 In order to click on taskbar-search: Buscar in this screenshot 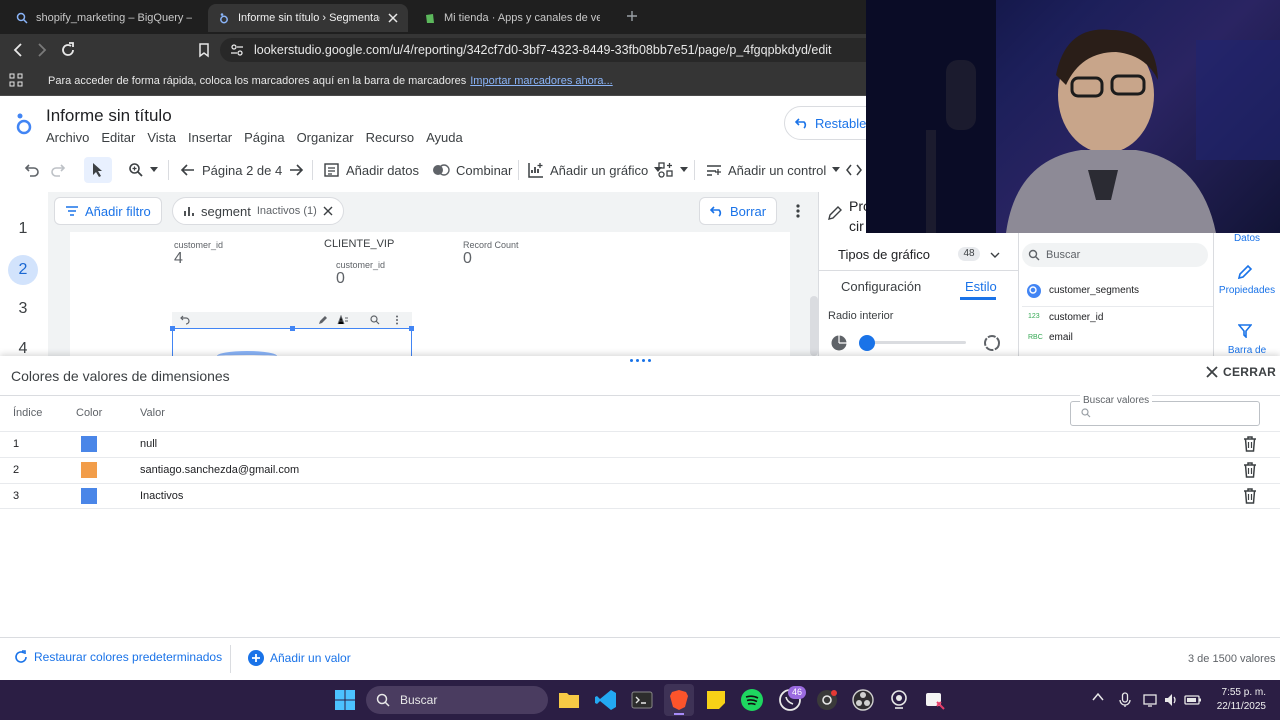, I will do `click(457, 700)`.